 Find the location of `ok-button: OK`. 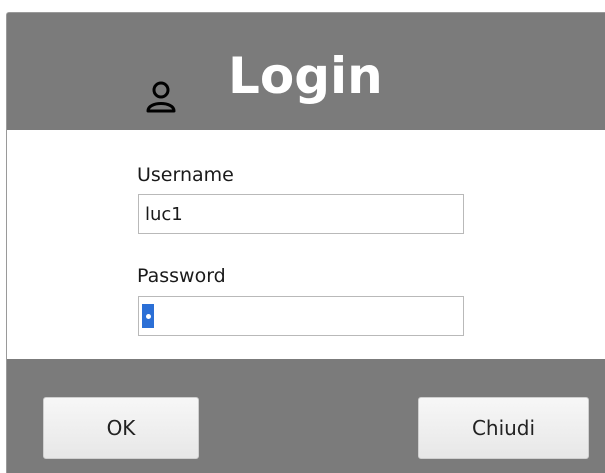

ok-button: OK is located at coordinates (121, 428).